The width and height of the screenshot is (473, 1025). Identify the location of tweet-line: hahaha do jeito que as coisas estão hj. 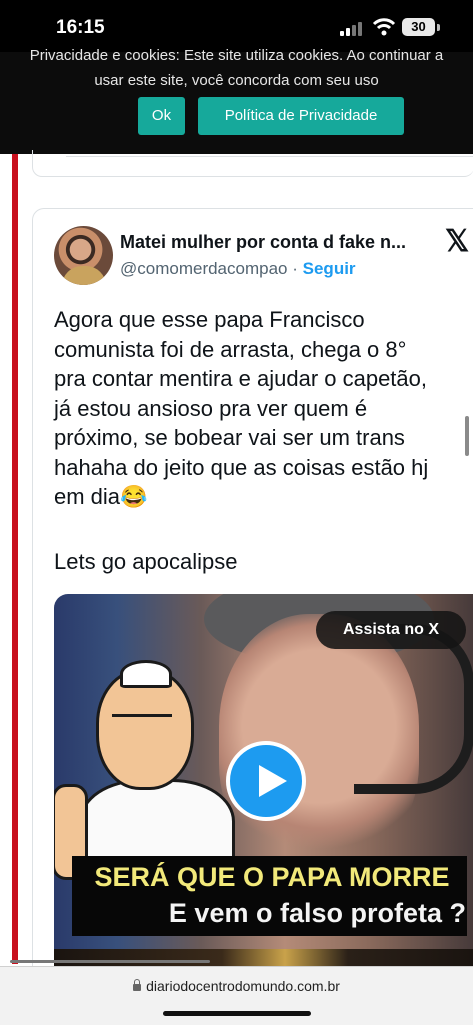
(241, 467).